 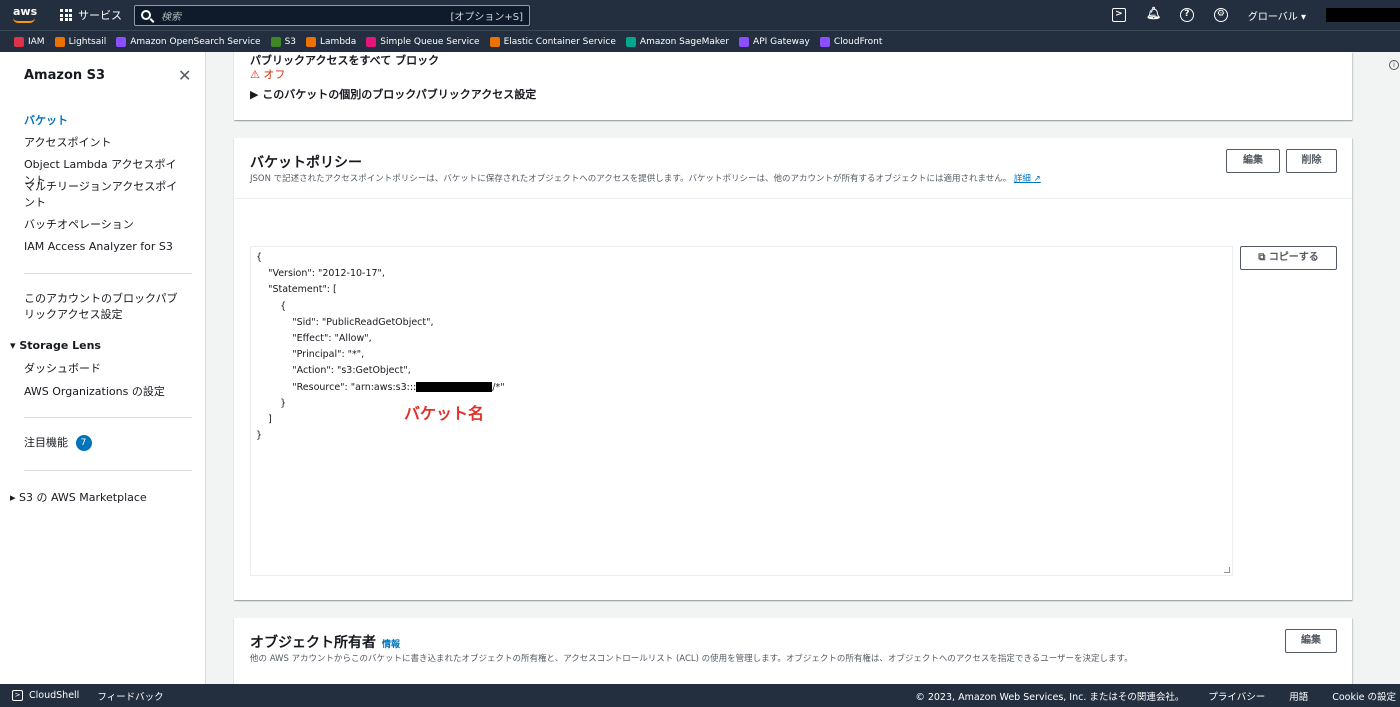 I want to click on feedback-link: フィードバック, so click(x=130, y=696).